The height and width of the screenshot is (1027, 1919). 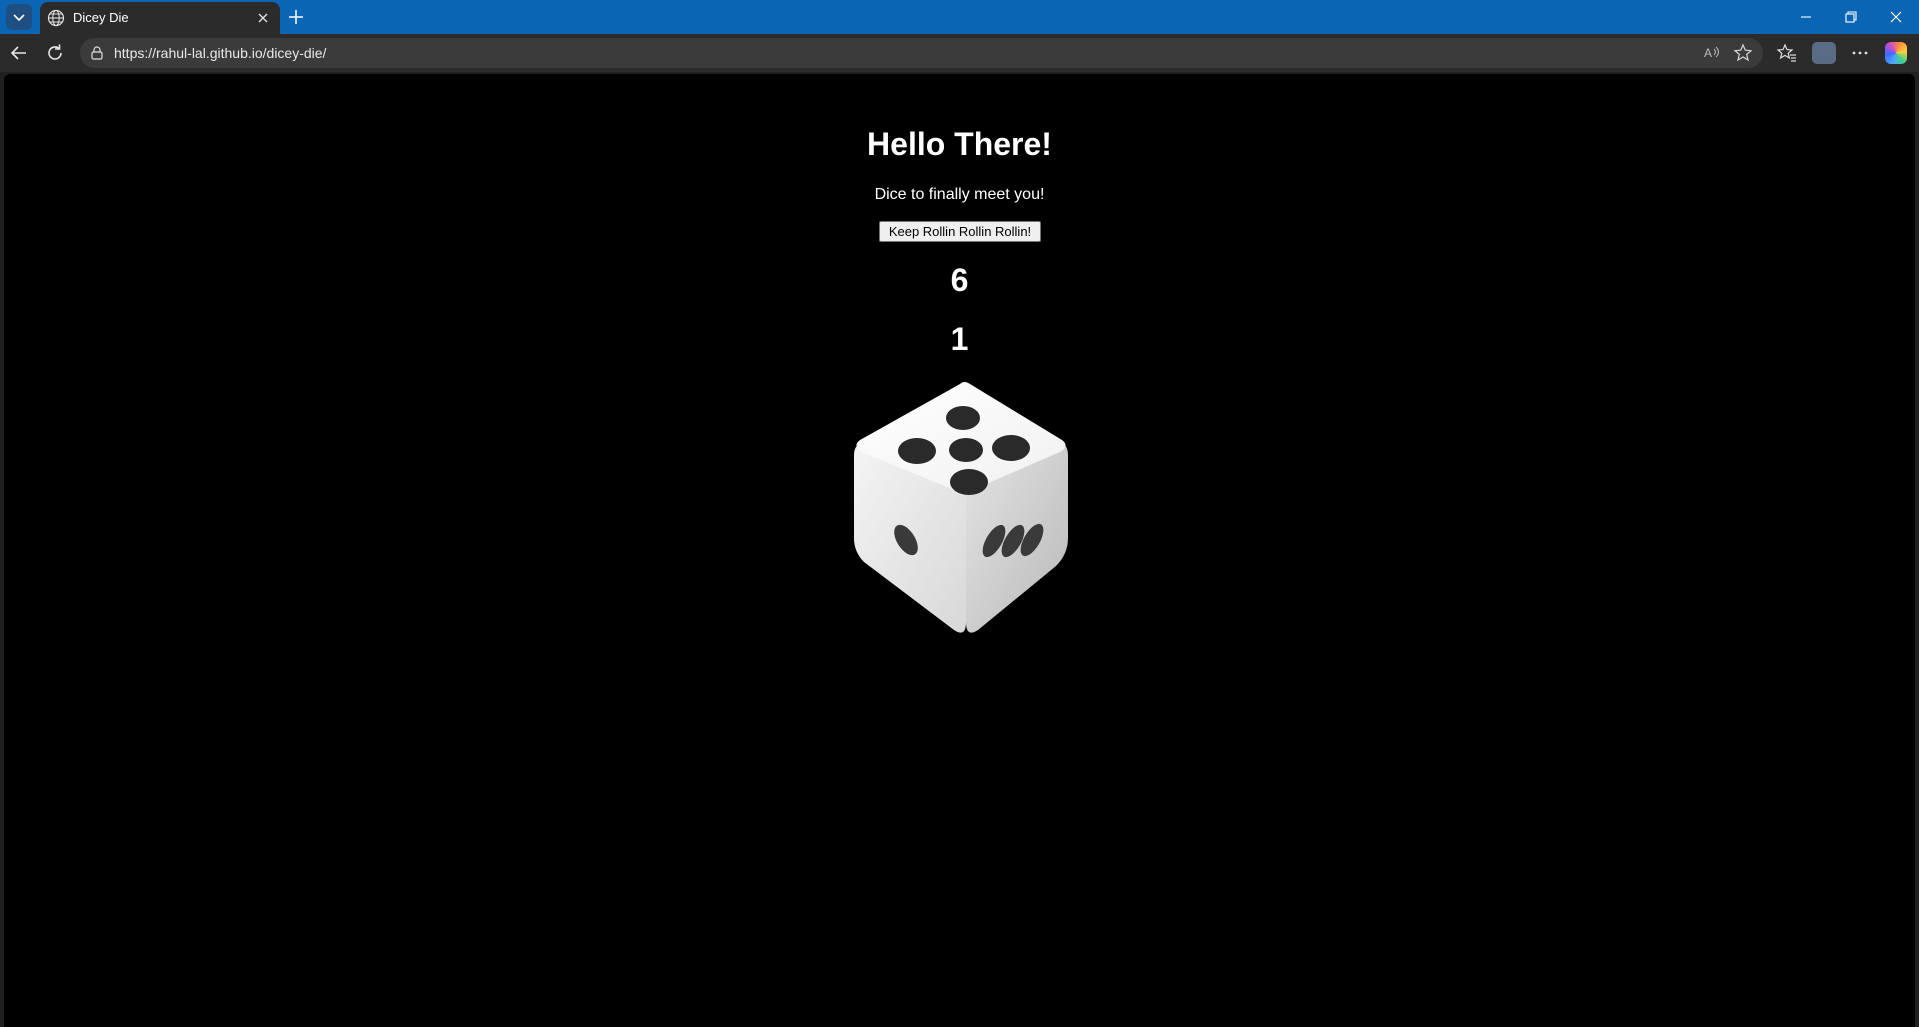 I want to click on dice-image, so click(x=961, y=507).